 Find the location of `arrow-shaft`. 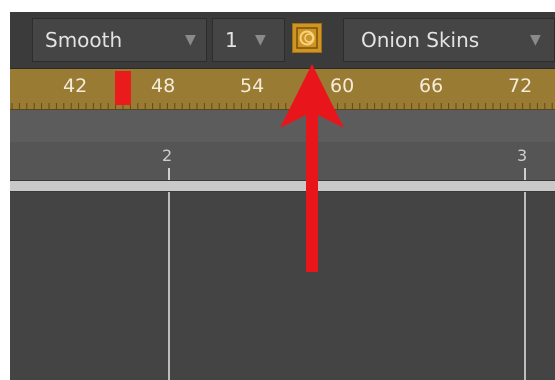

arrow-shaft is located at coordinates (312, 188).